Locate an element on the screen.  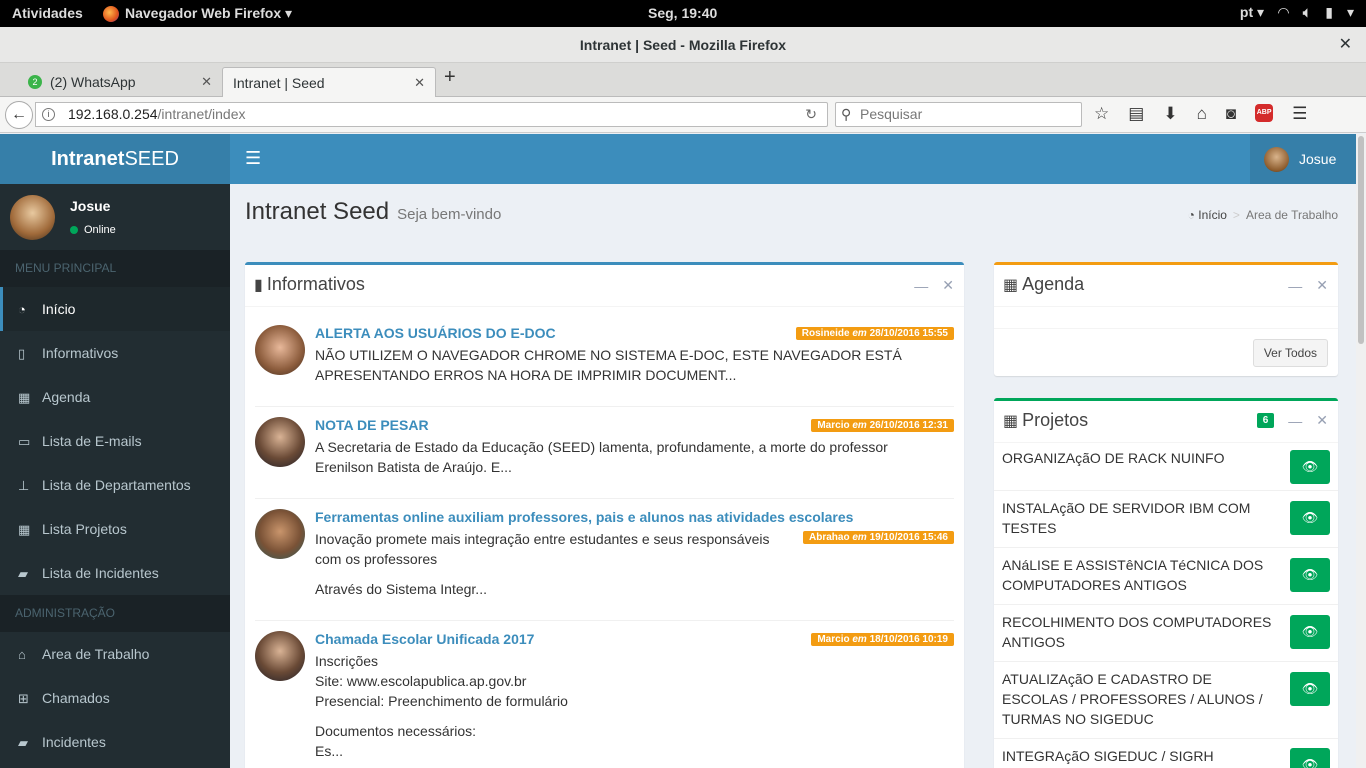
ver-todos-button: Ver Todos is located at coordinates (1290, 353).